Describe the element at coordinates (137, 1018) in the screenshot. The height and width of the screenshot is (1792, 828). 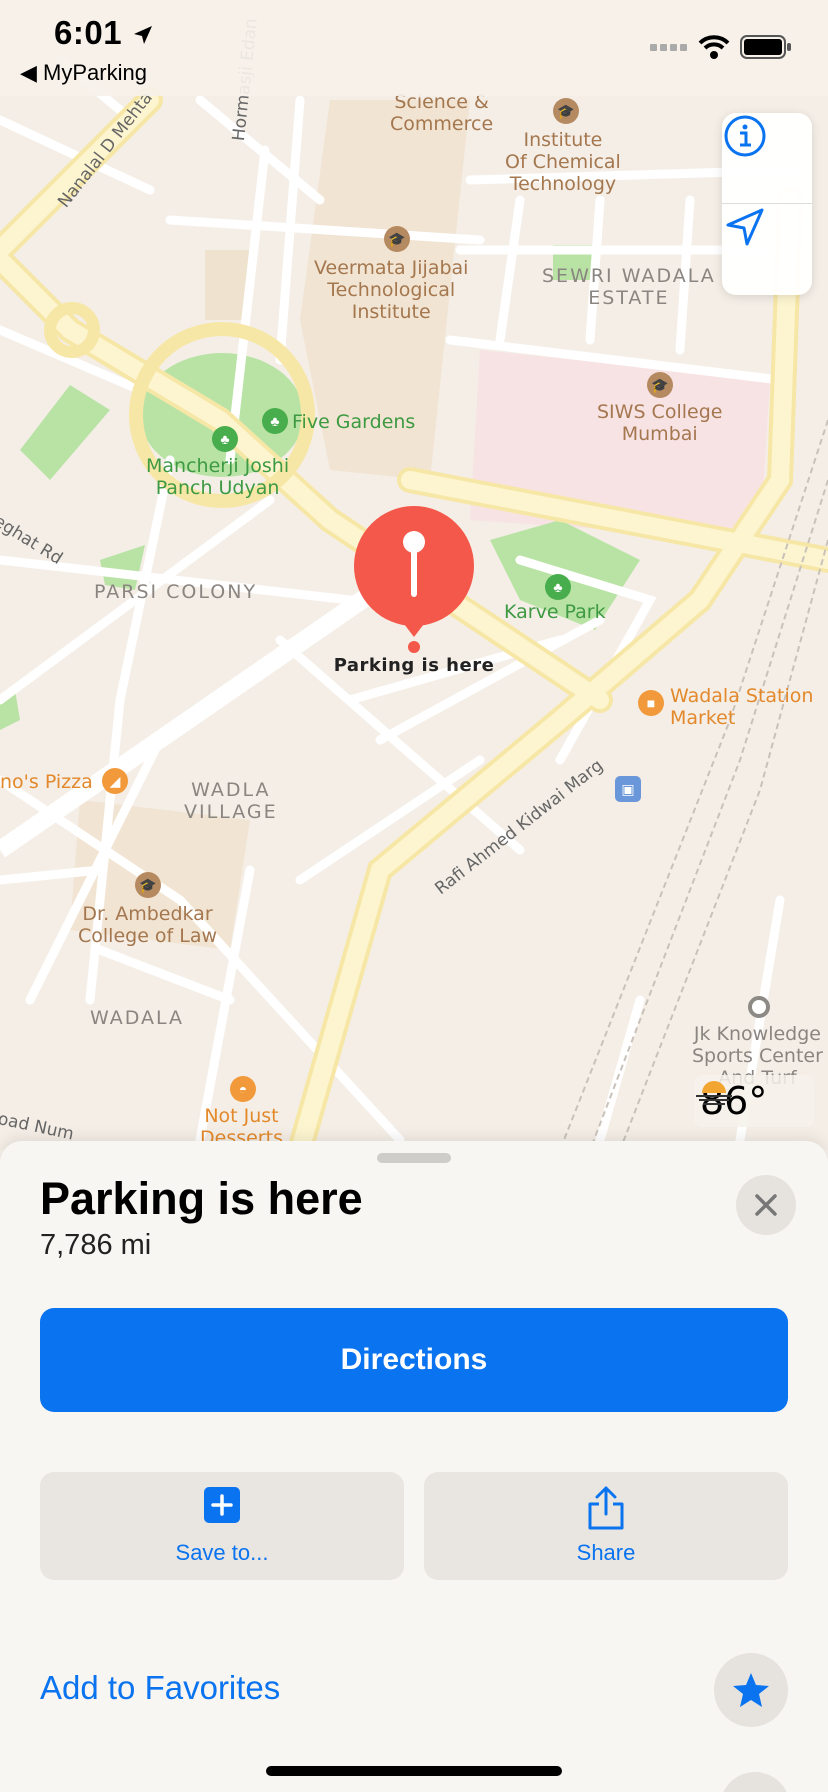
I see `map-label-wadala: WADALA` at that location.